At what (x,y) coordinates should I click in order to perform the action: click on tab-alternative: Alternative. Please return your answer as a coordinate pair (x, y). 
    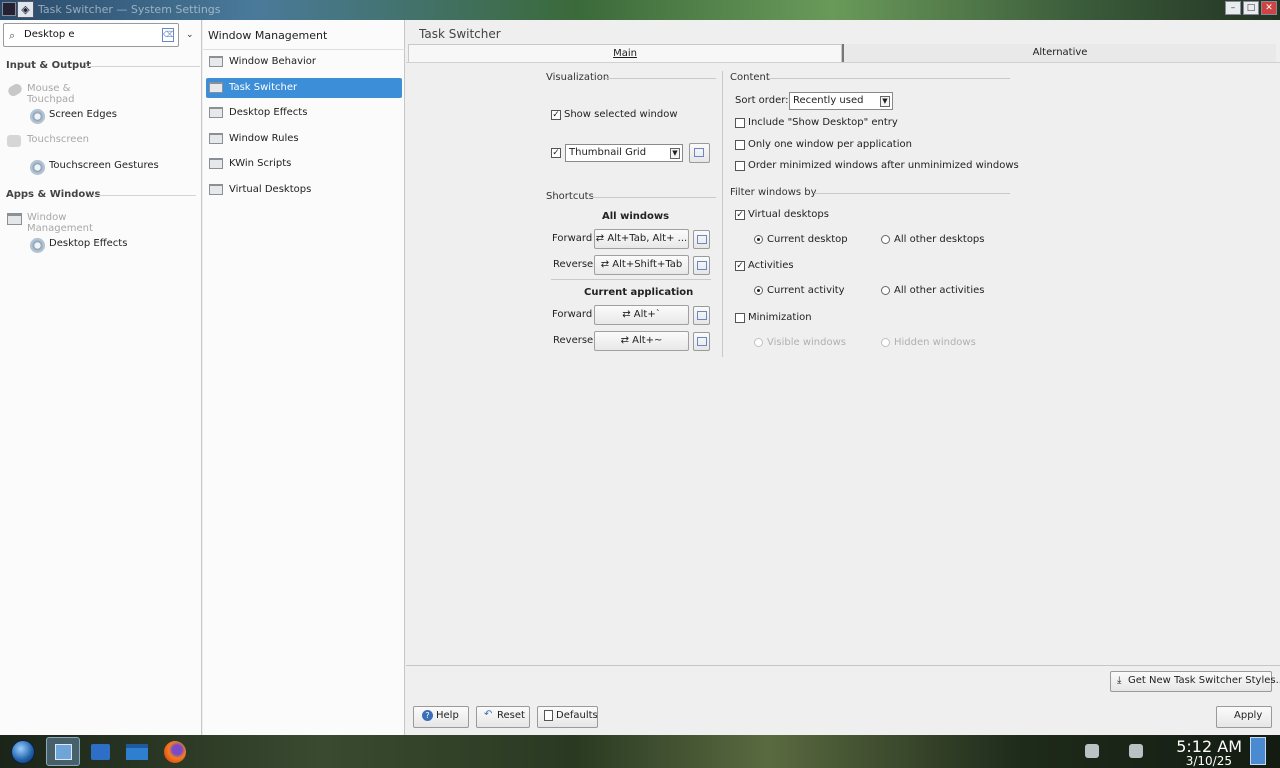
    Looking at the image, I should click on (1059, 53).